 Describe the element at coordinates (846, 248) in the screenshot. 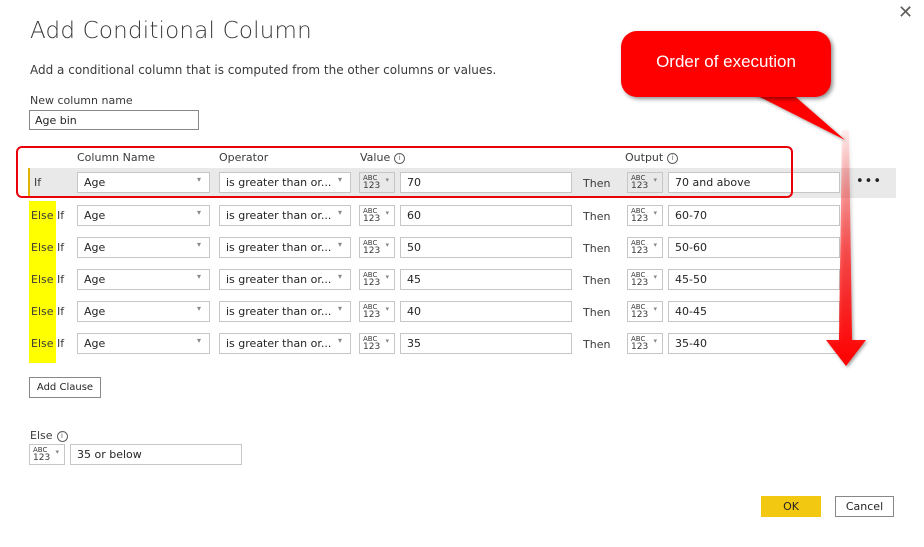

I see `down-arrow-icon` at that location.